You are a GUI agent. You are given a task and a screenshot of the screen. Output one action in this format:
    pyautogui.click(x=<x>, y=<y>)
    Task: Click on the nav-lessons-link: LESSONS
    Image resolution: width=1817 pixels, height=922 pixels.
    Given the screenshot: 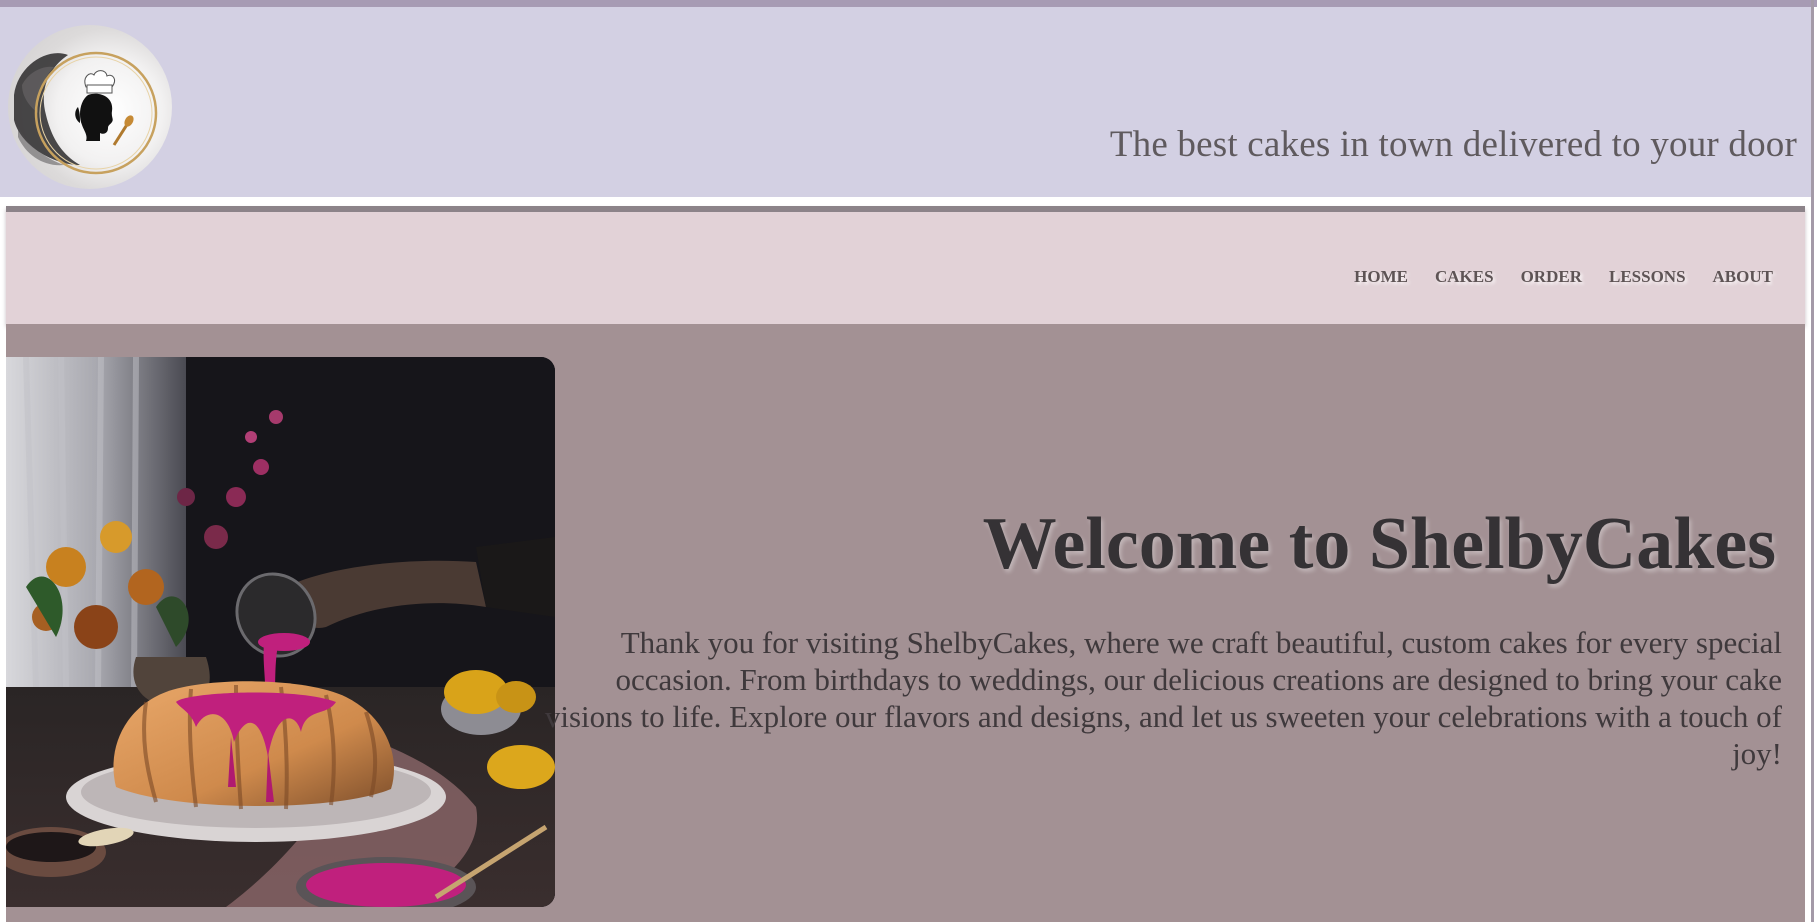 What is the action you would take?
    pyautogui.click(x=1647, y=277)
    